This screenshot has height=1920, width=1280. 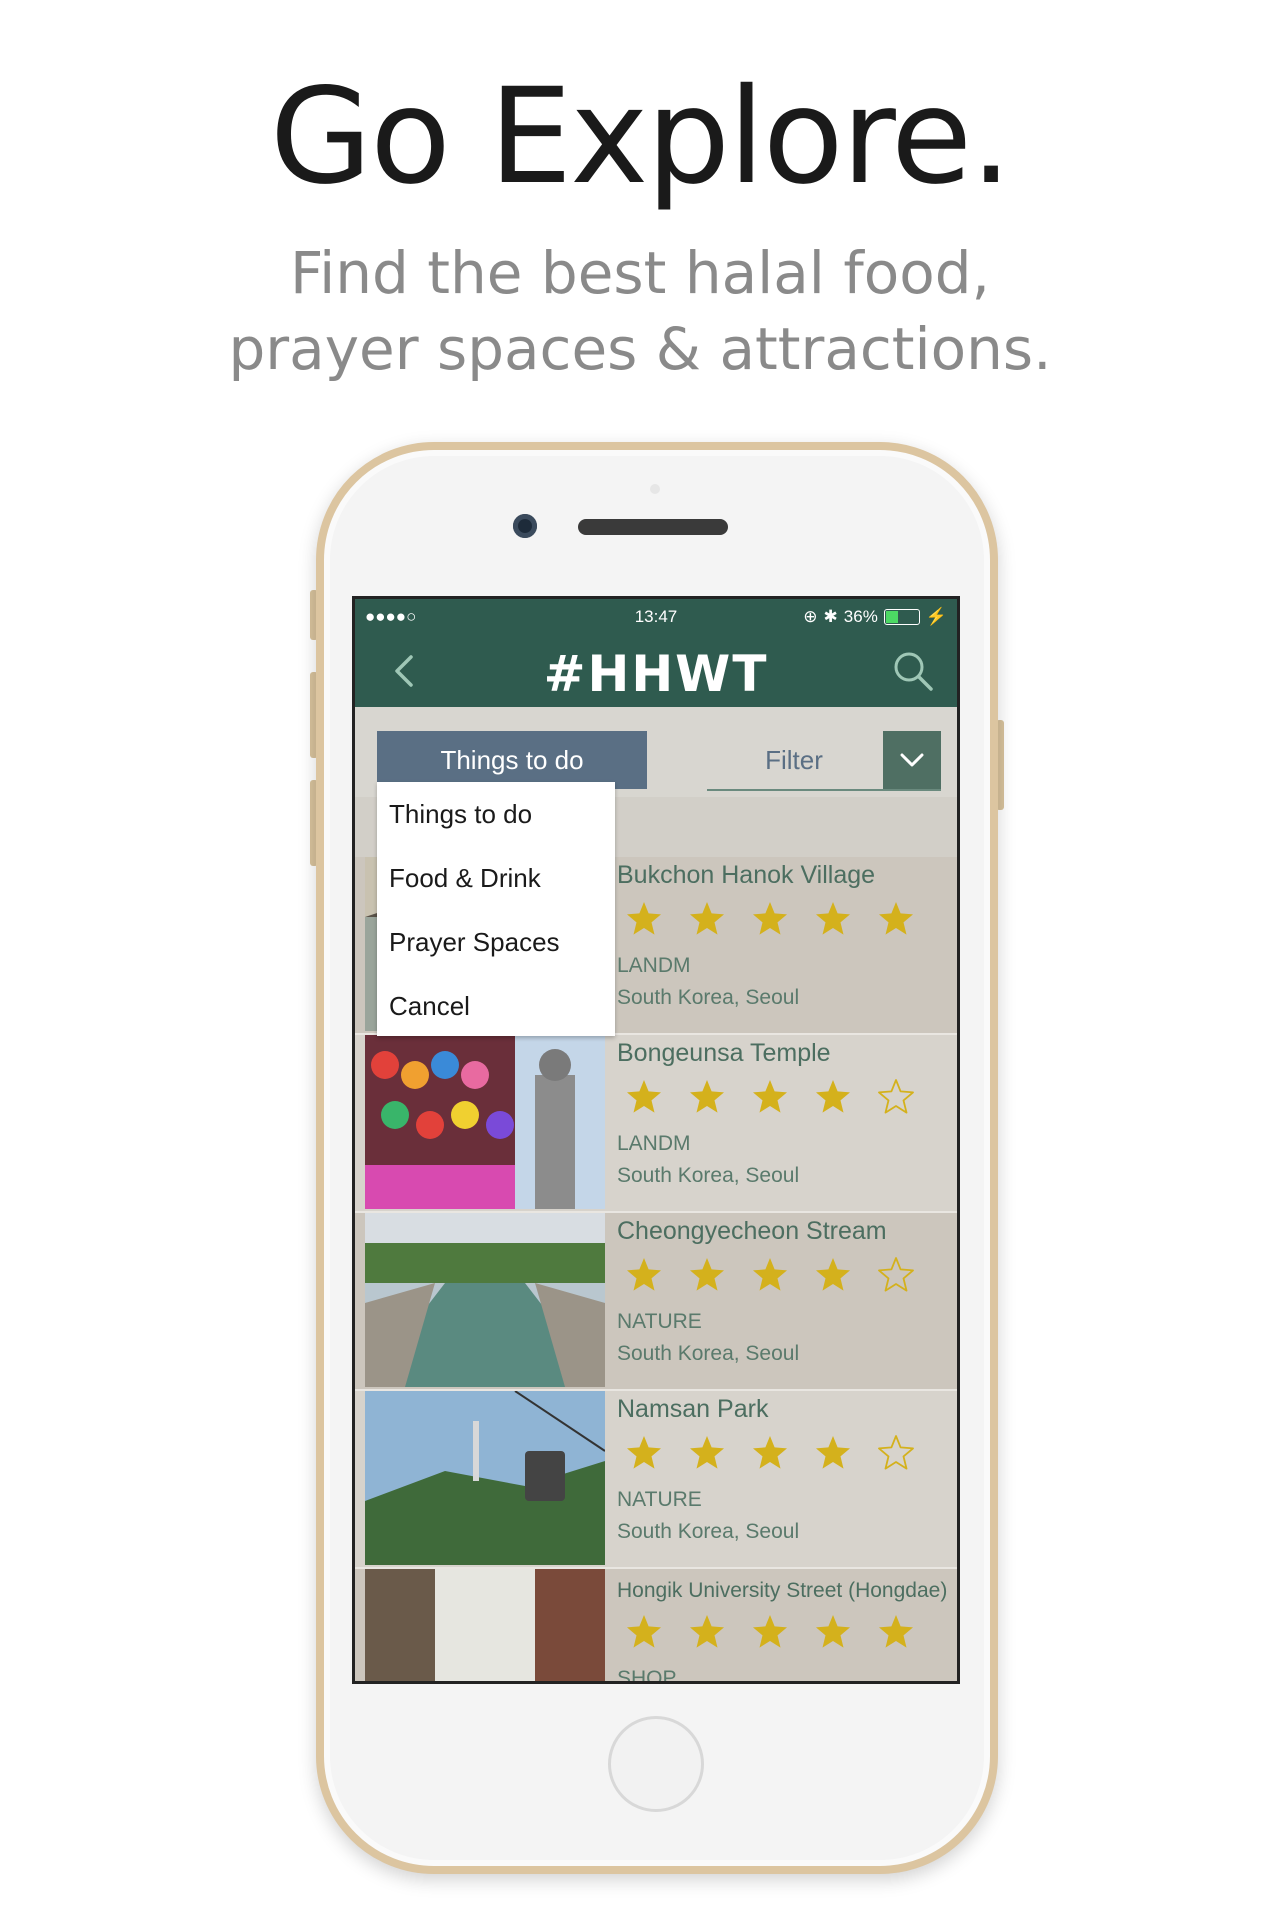 I want to click on dropdown-option-cancel: Cancel, so click(x=496, y=1006).